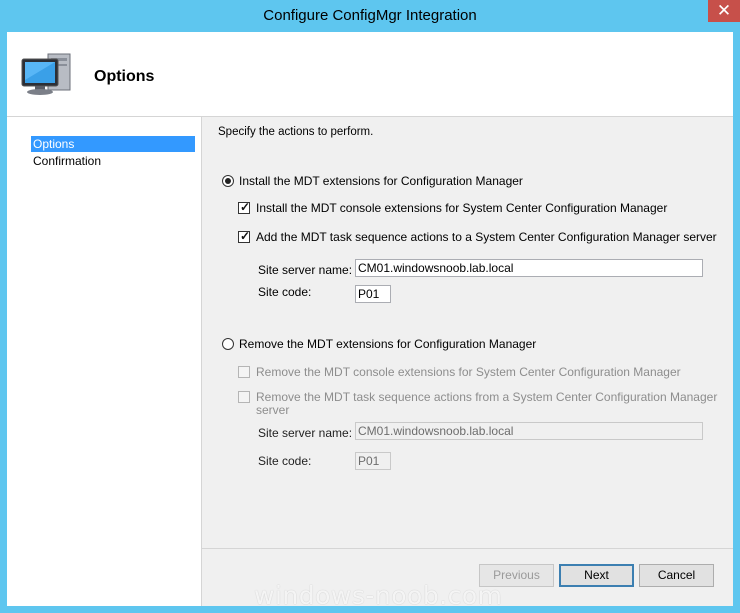 The width and height of the screenshot is (740, 613). I want to click on remove-ts-actions-checkbox, so click(244, 397).